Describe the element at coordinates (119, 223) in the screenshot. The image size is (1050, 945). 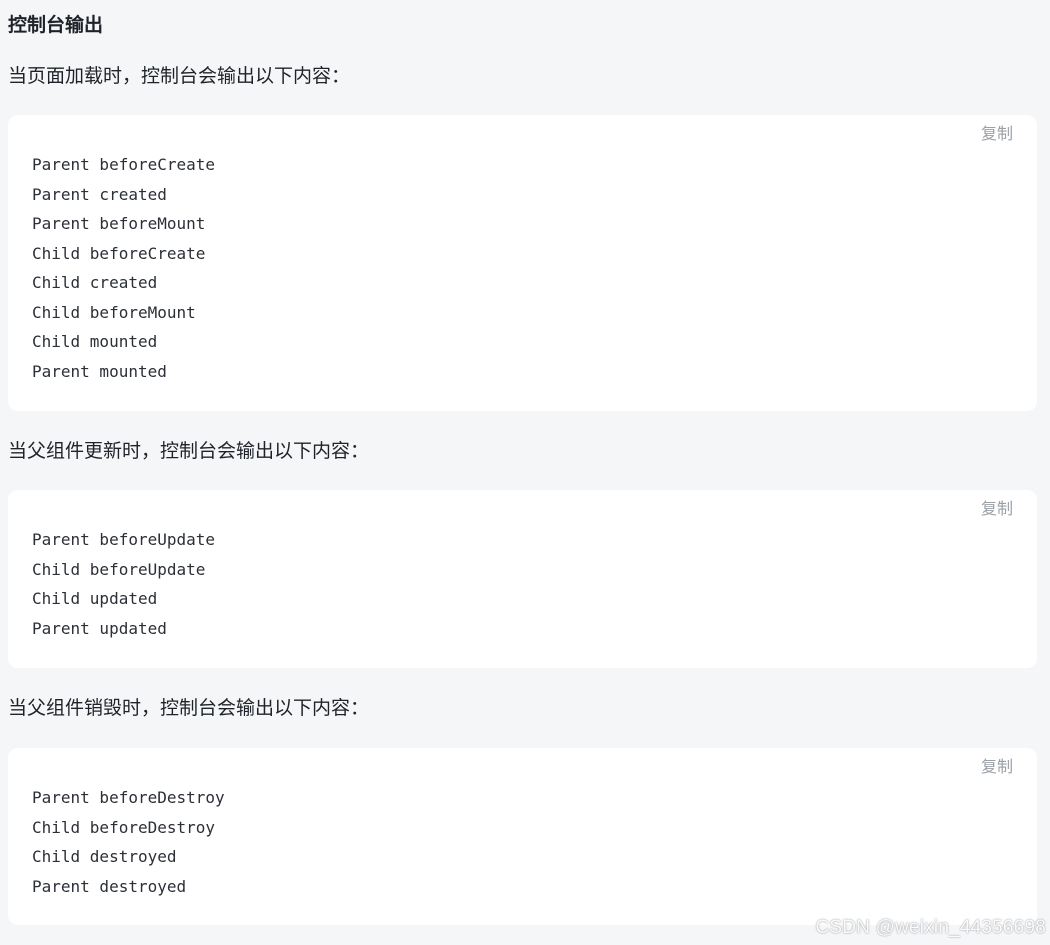
I see `code-line: Parent beforeMount` at that location.